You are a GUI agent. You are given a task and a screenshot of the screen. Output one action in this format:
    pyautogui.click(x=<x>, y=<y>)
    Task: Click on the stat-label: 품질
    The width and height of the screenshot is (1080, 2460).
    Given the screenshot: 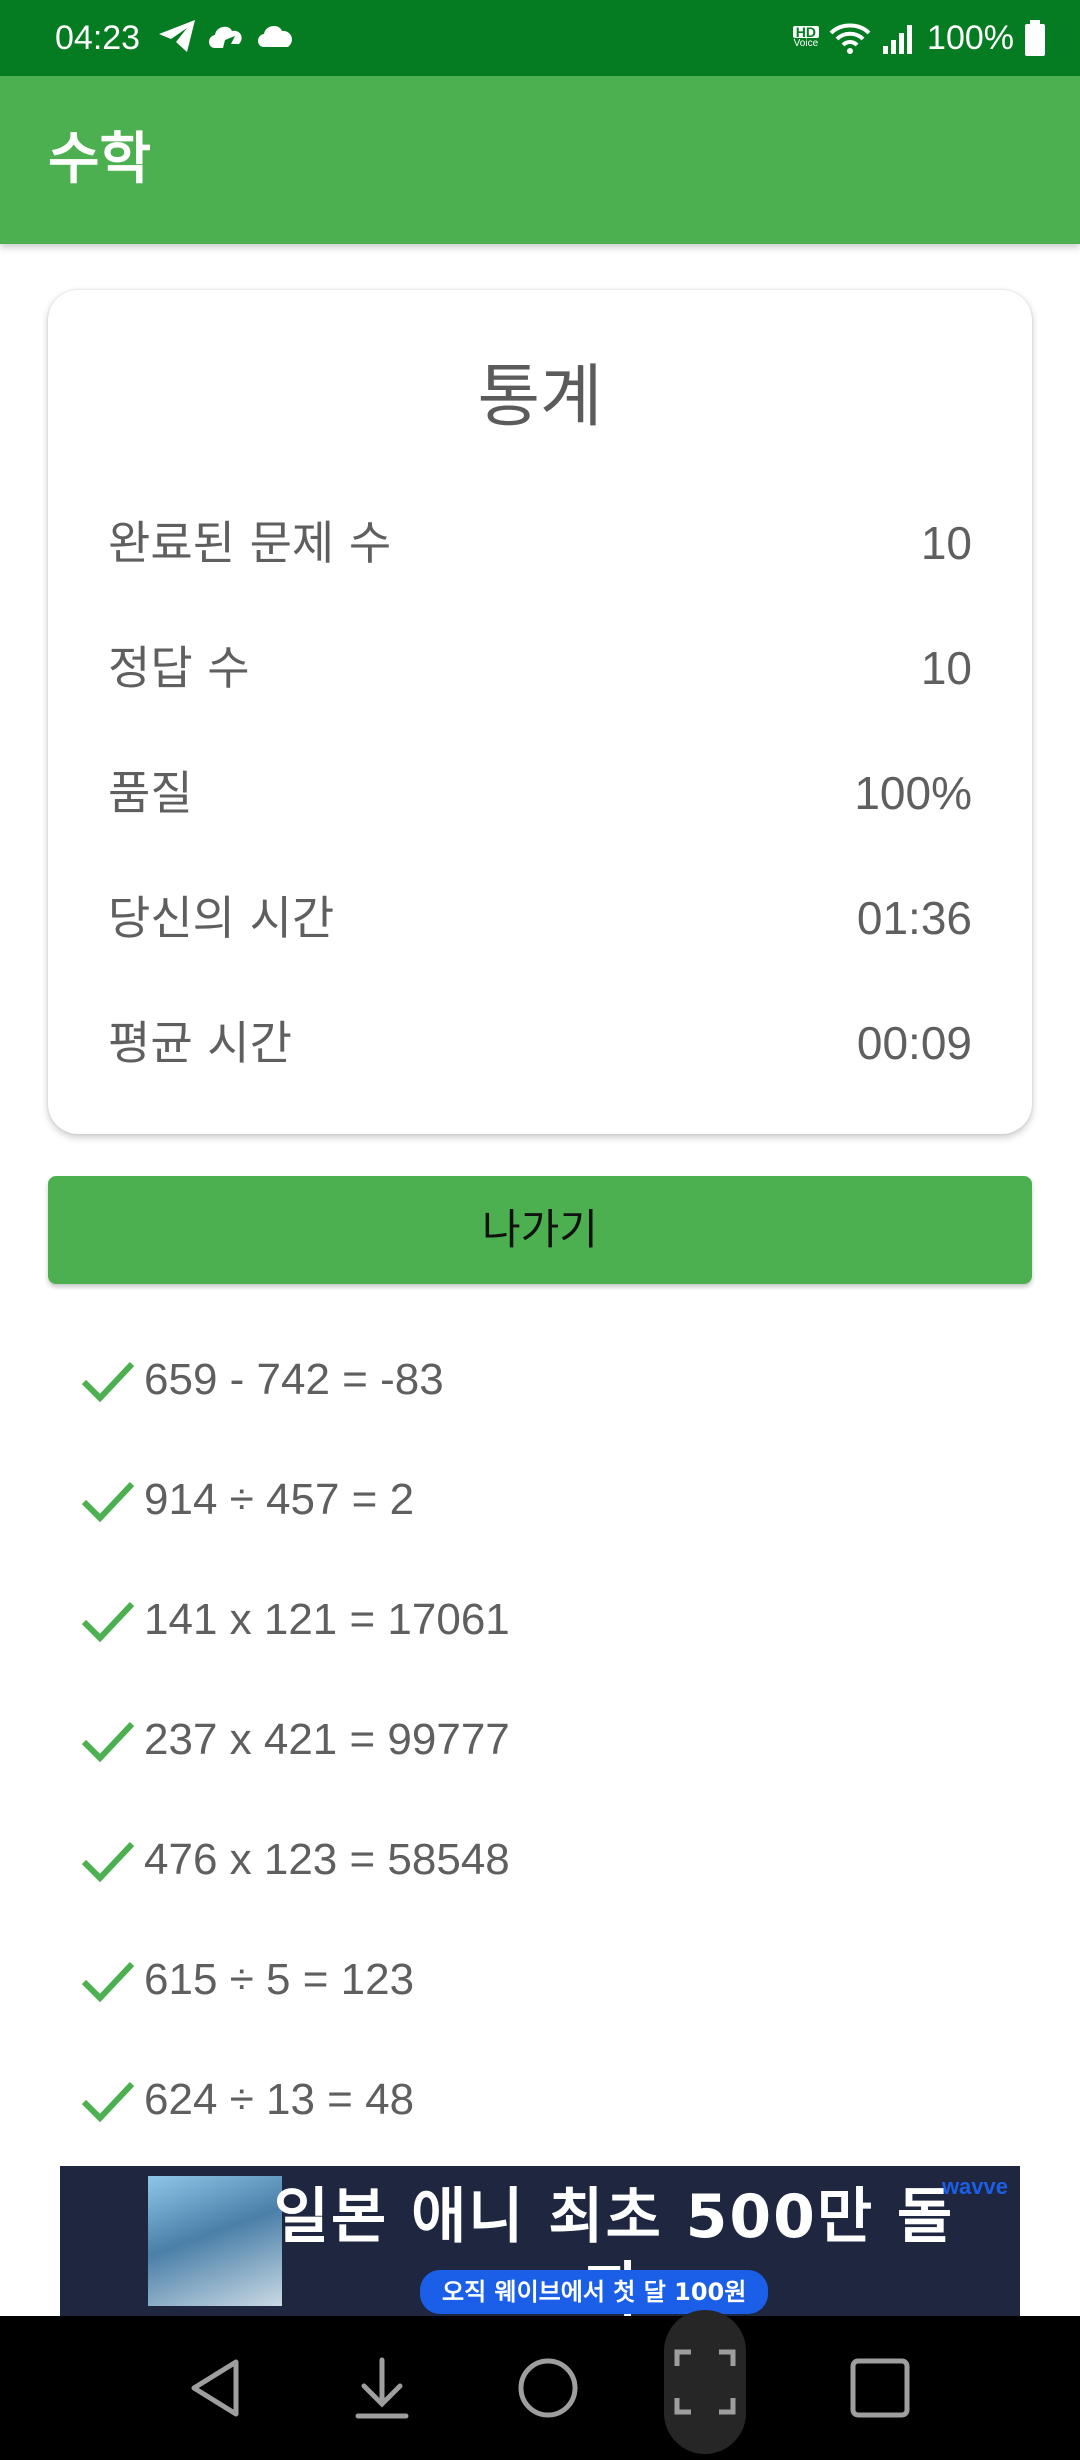 What is the action you would take?
    pyautogui.click(x=150, y=793)
    